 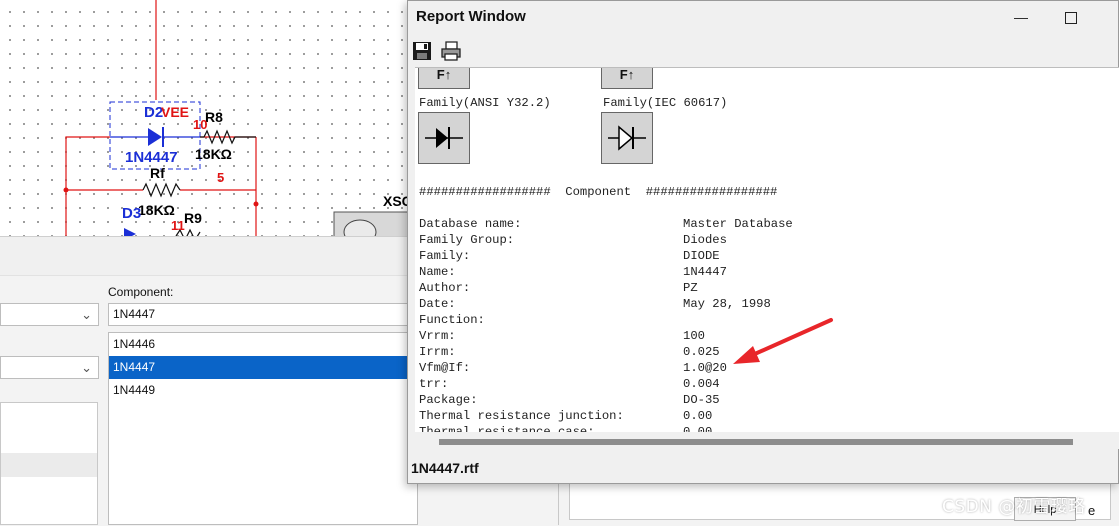 What do you see at coordinates (437, 272) in the screenshot?
I see `field-key: Name:` at bounding box center [437, 272].